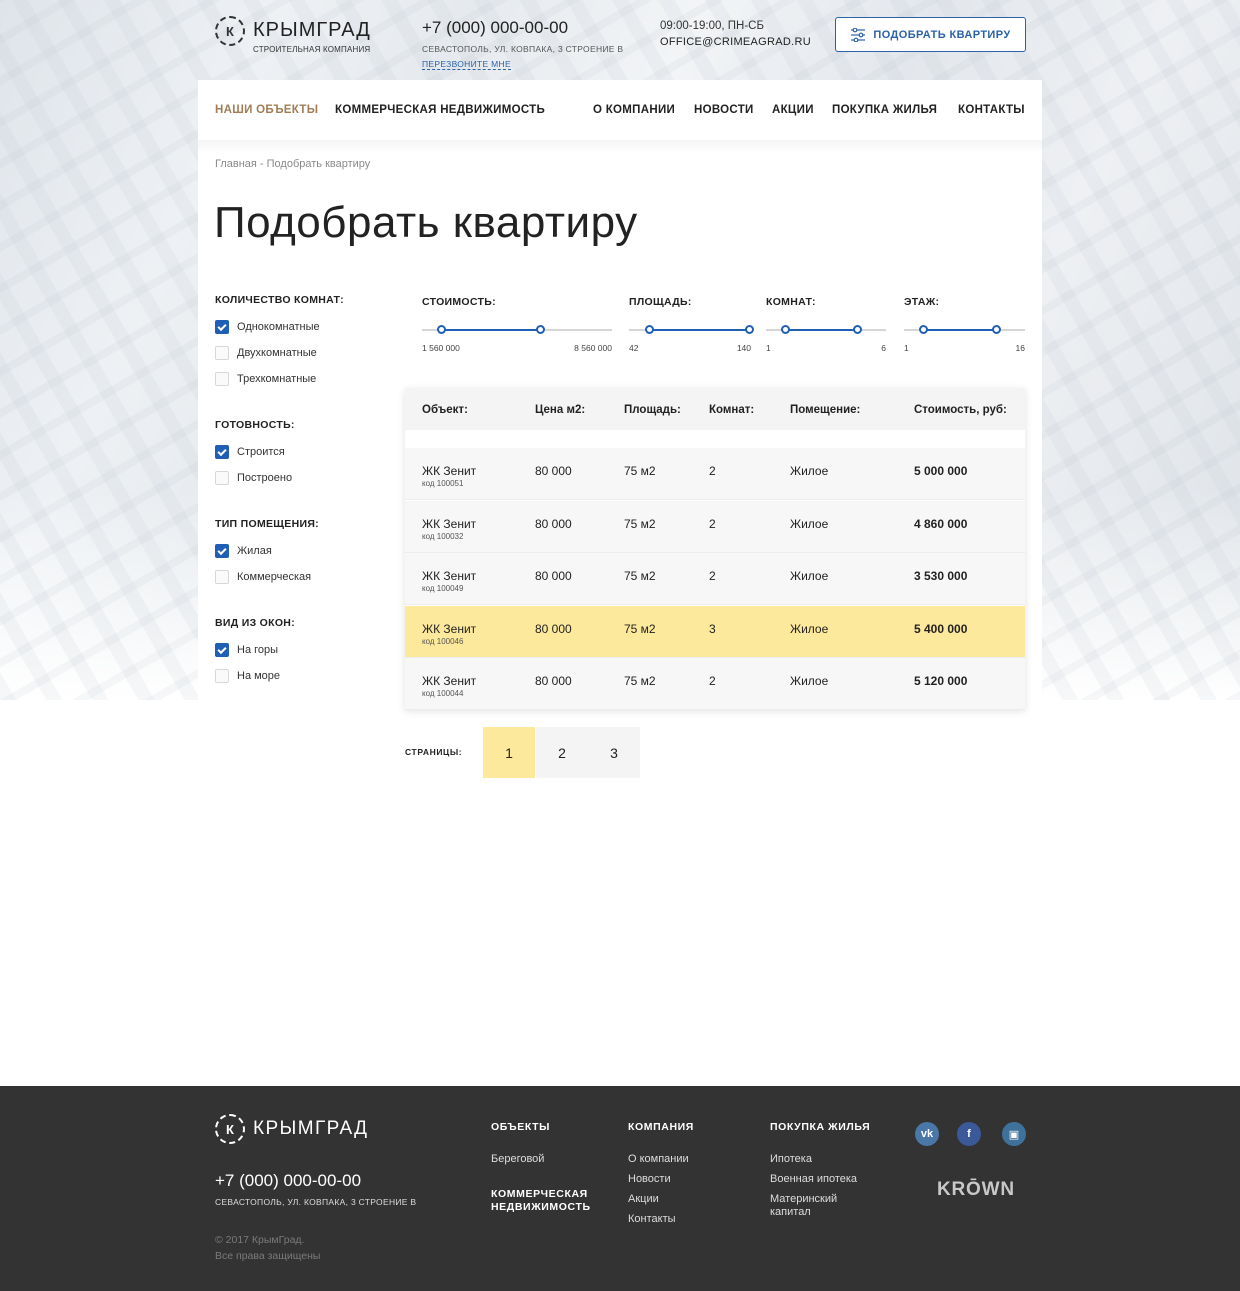 This screenshot has height=1291, width=1240. I want to click on header-phone: +7 (000) 000-00-00, so click(522, 28).